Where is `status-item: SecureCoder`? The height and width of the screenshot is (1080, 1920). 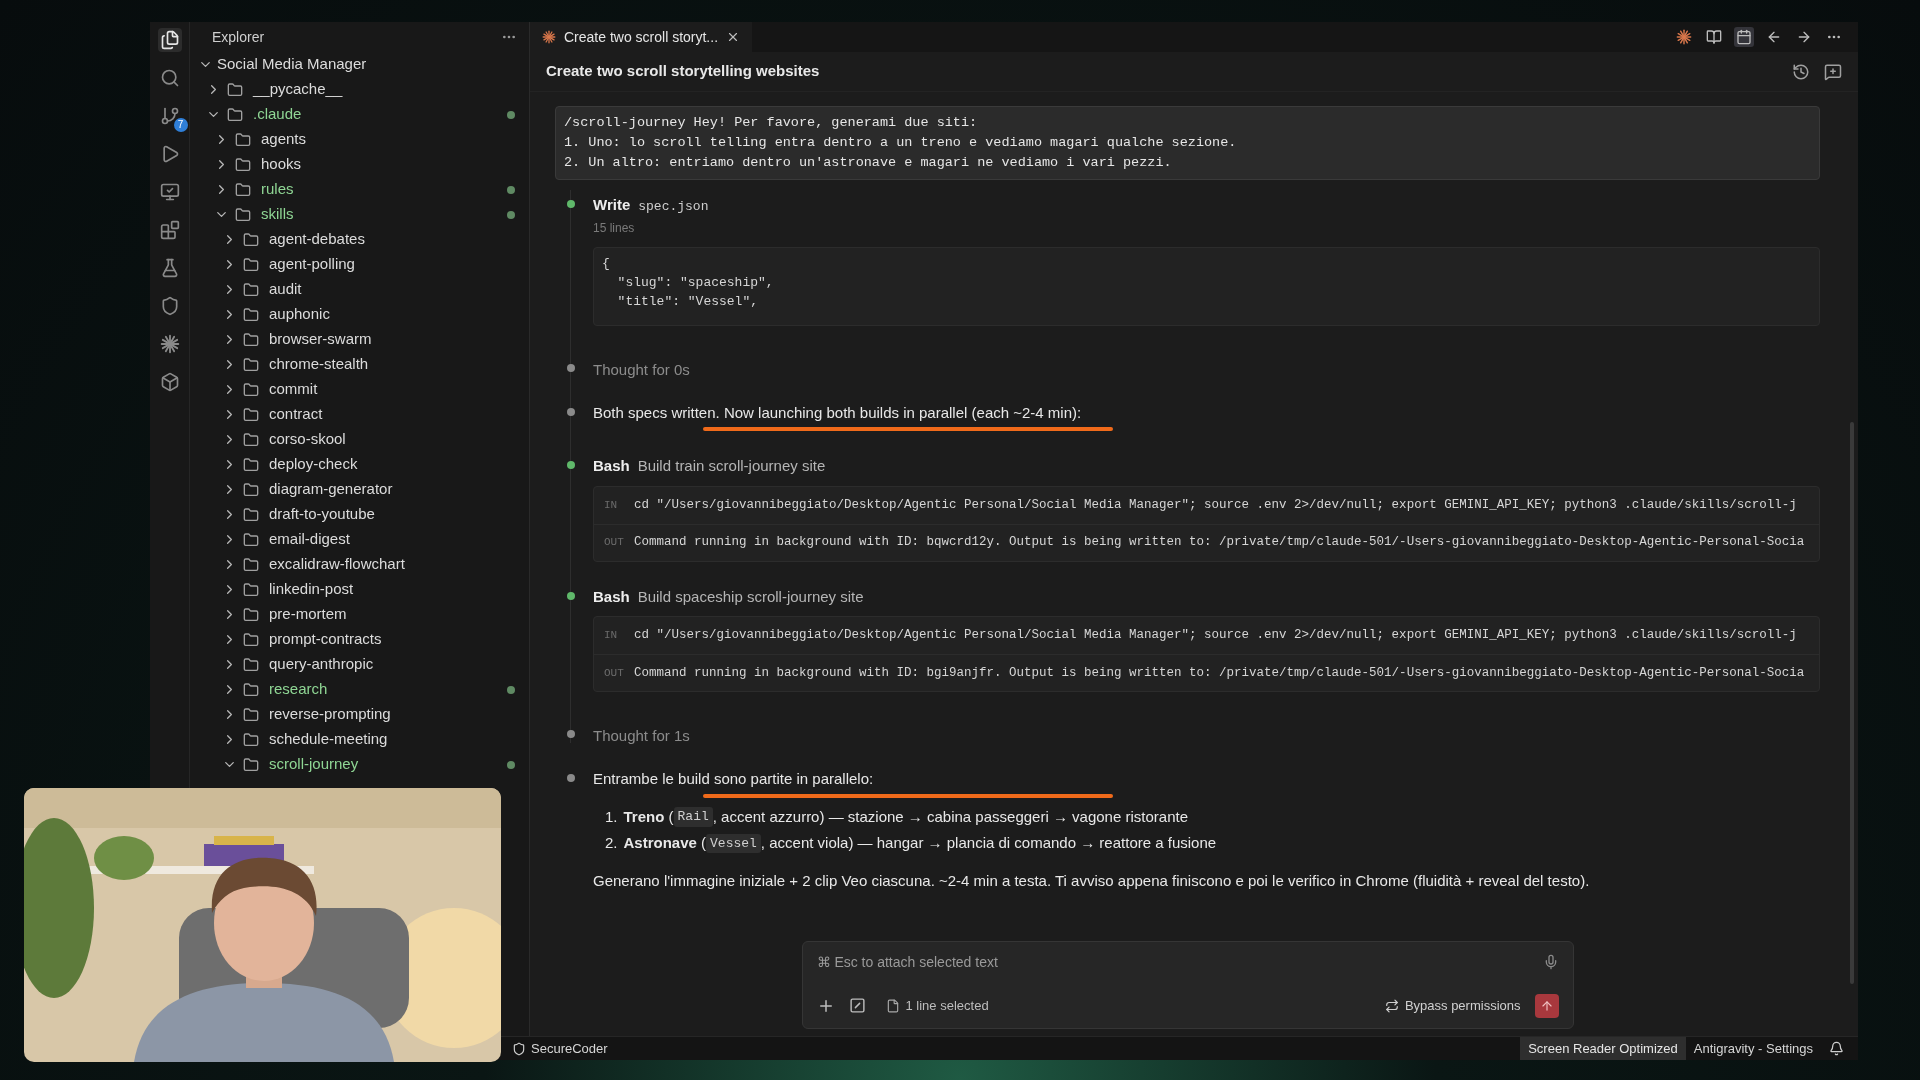 status-item: SecureCoder is located at coordinates (569, 1048).